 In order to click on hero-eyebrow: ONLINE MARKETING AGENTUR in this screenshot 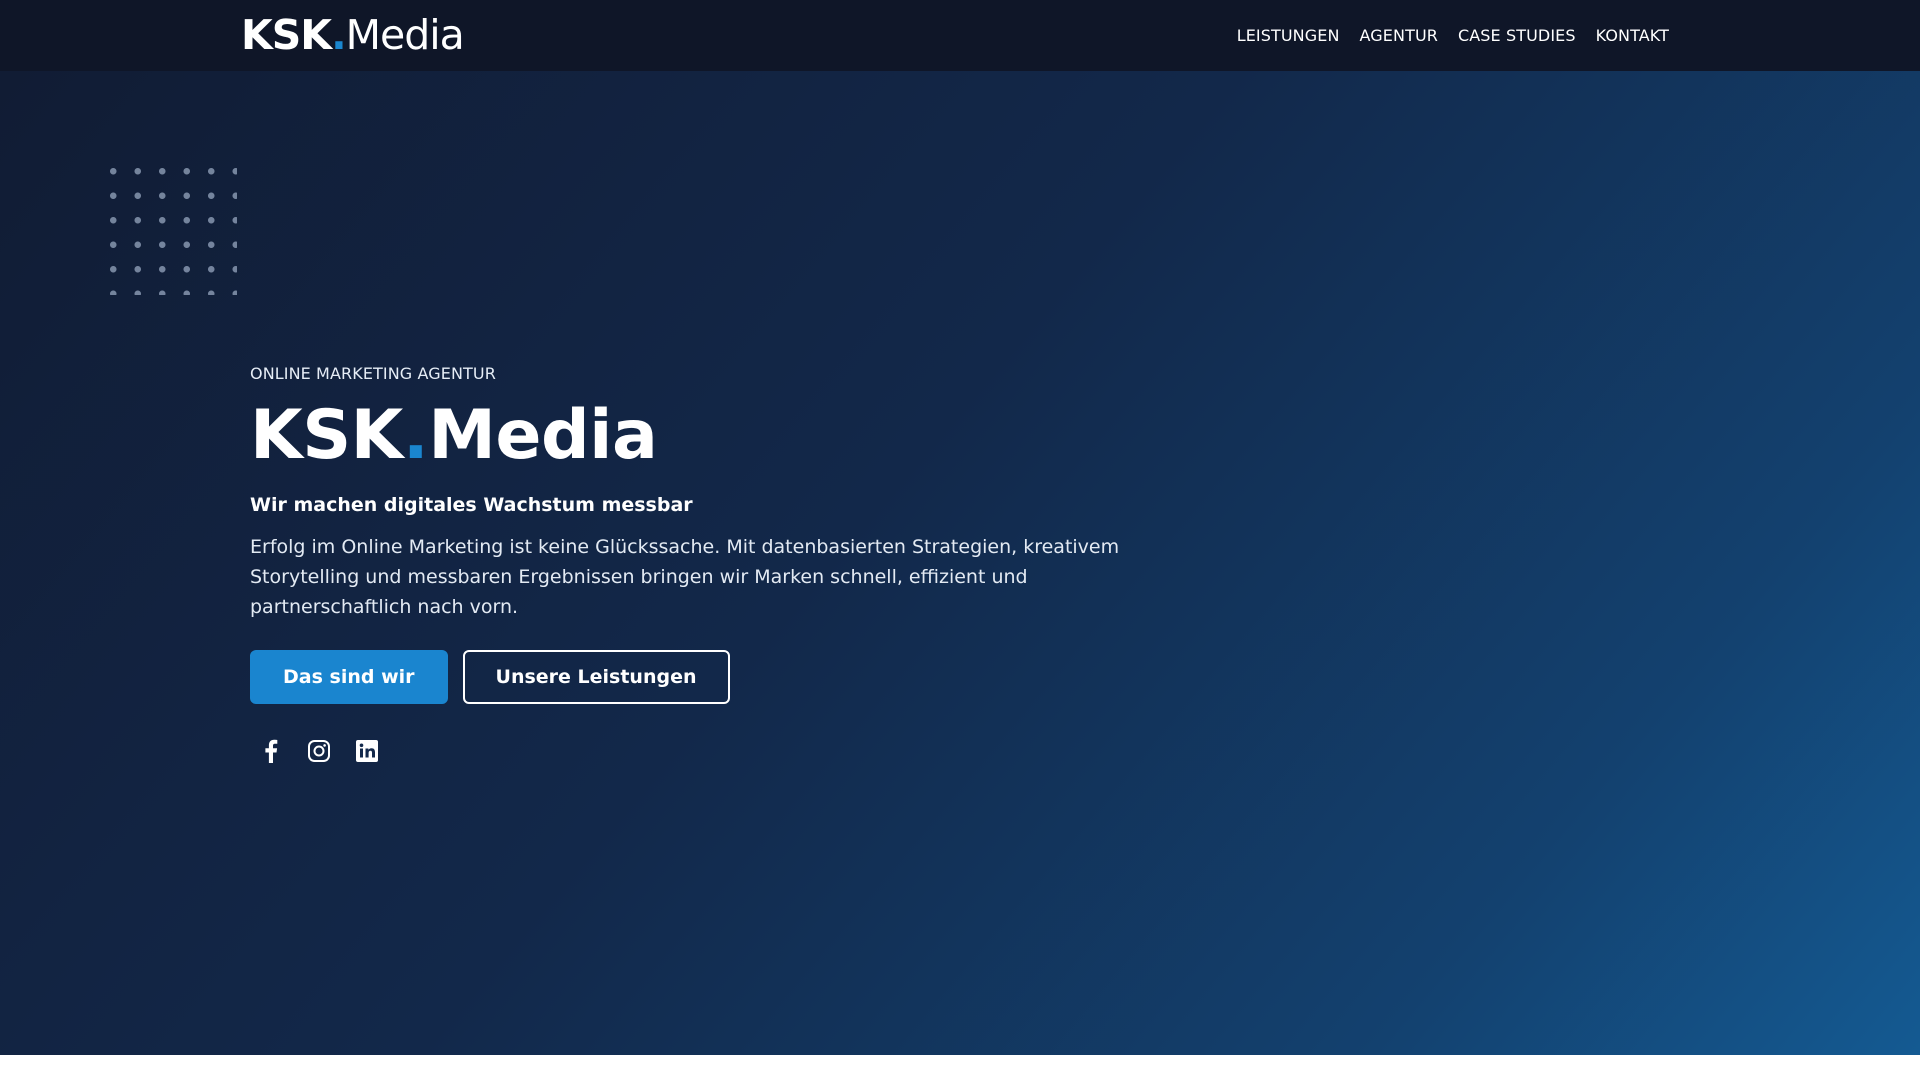, I will do `click(373, 373)`.